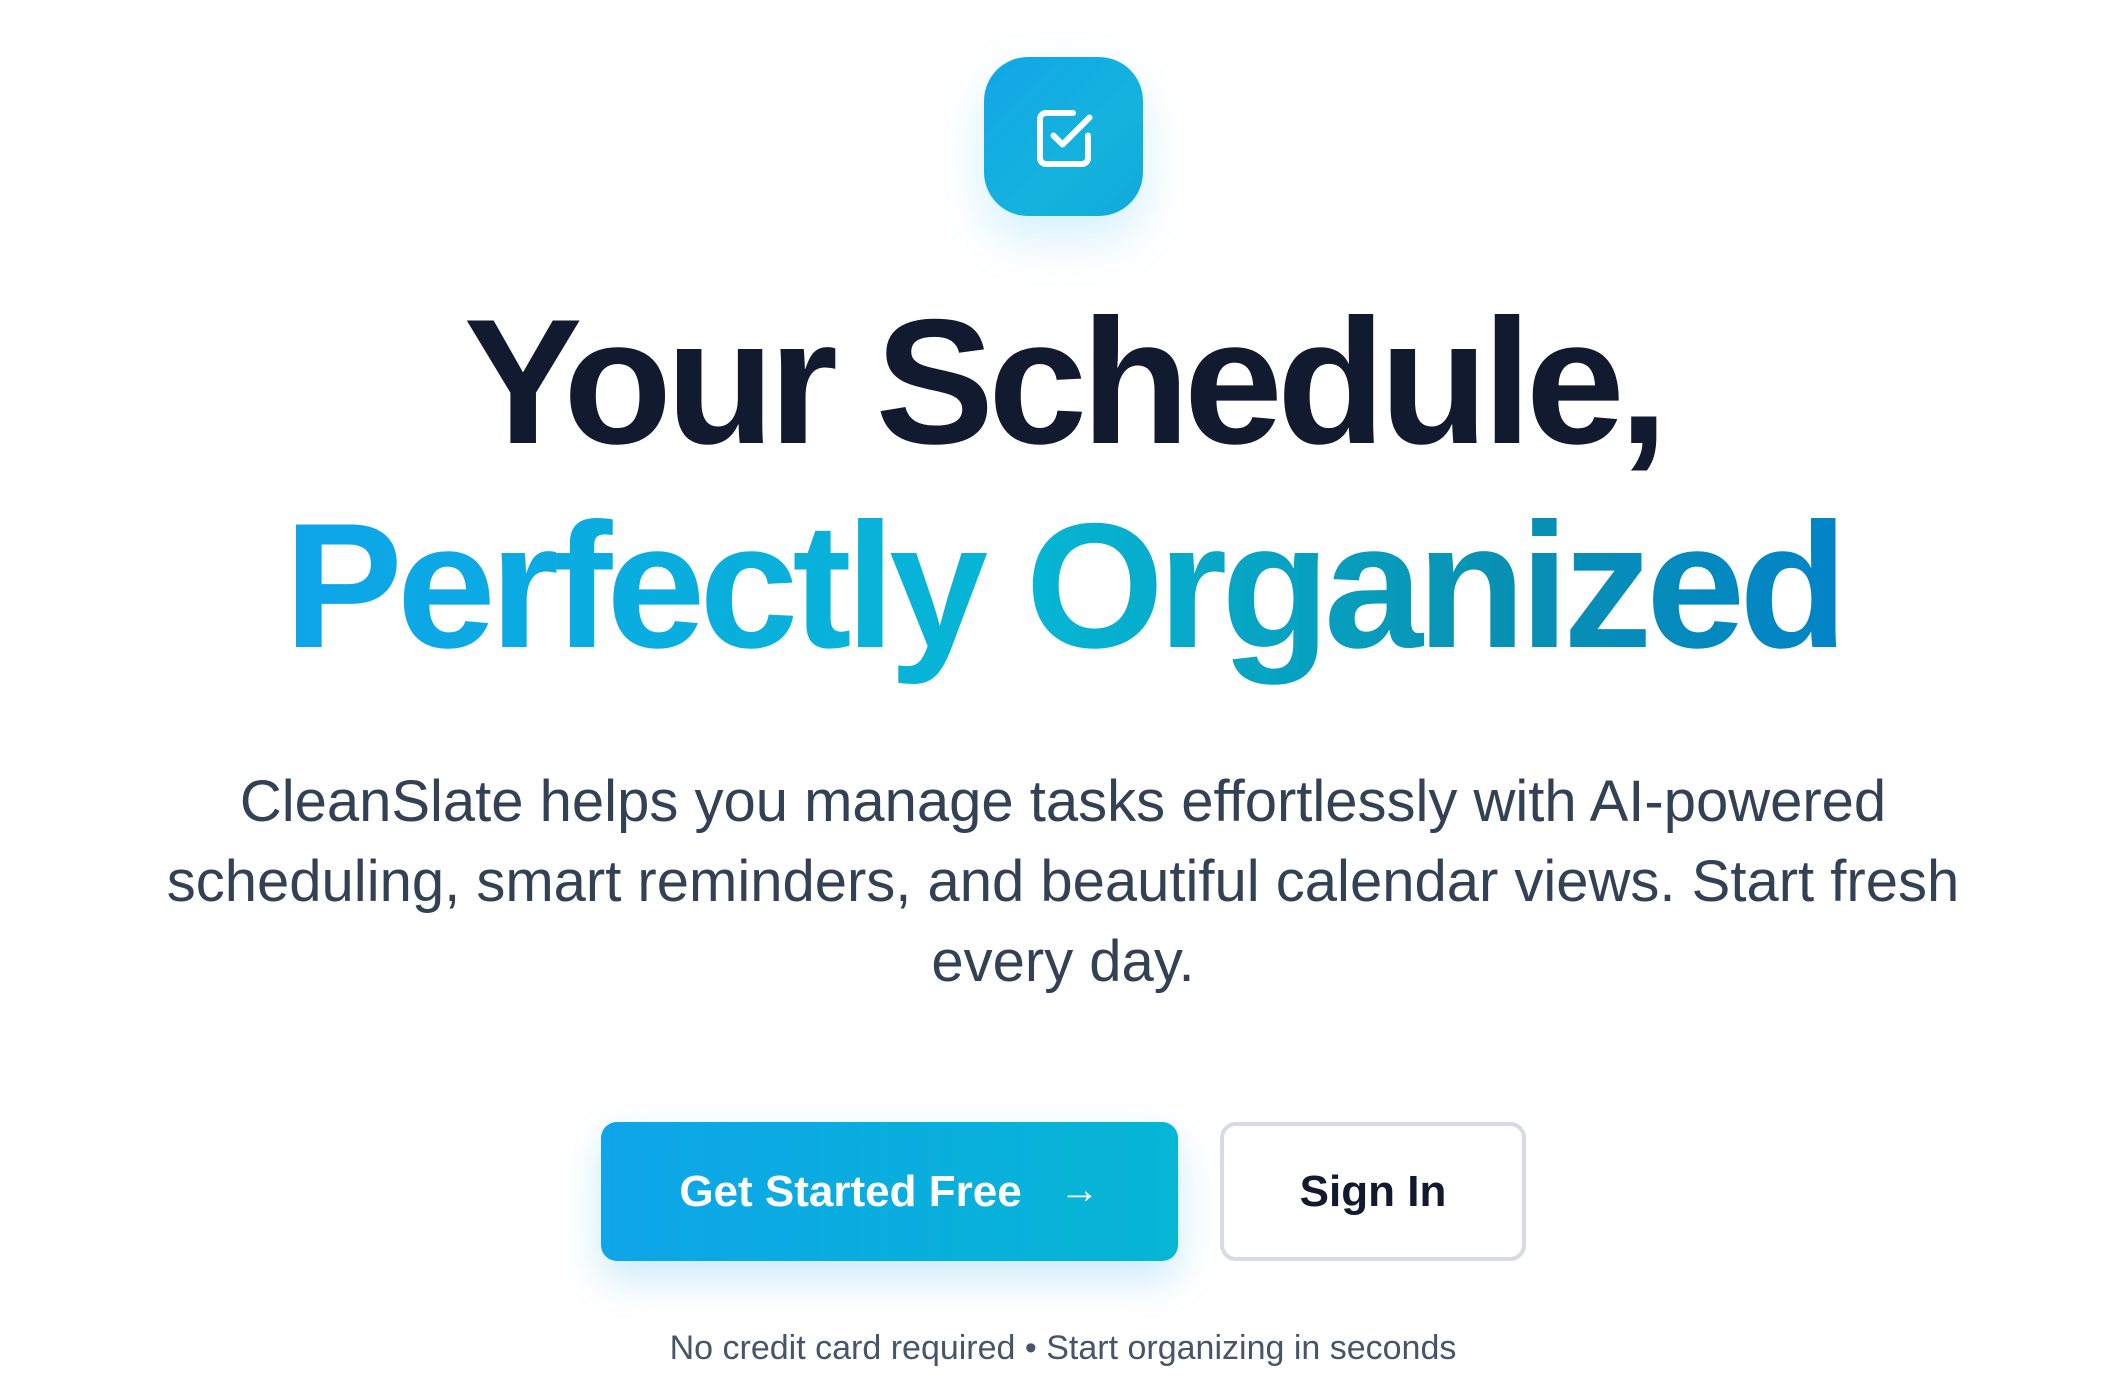  I want to click on sign-in-button-label: Sign In, so click(1373, 1191).